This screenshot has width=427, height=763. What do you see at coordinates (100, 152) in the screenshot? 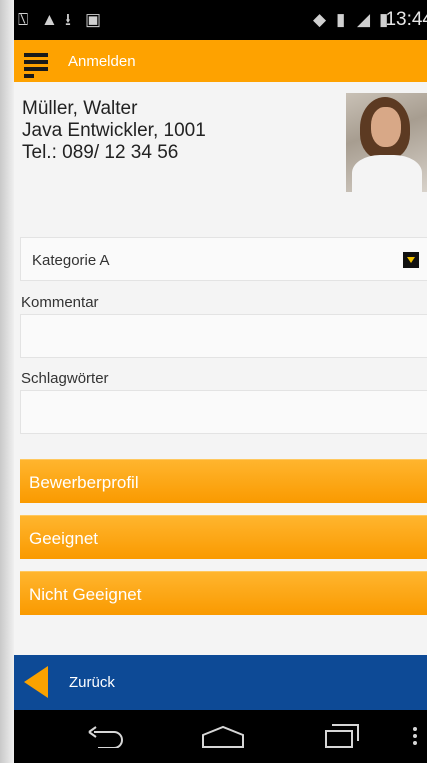
I see `contact-phone: Tel.: 089/ 12 34 56` at bounding box center [100, 152].